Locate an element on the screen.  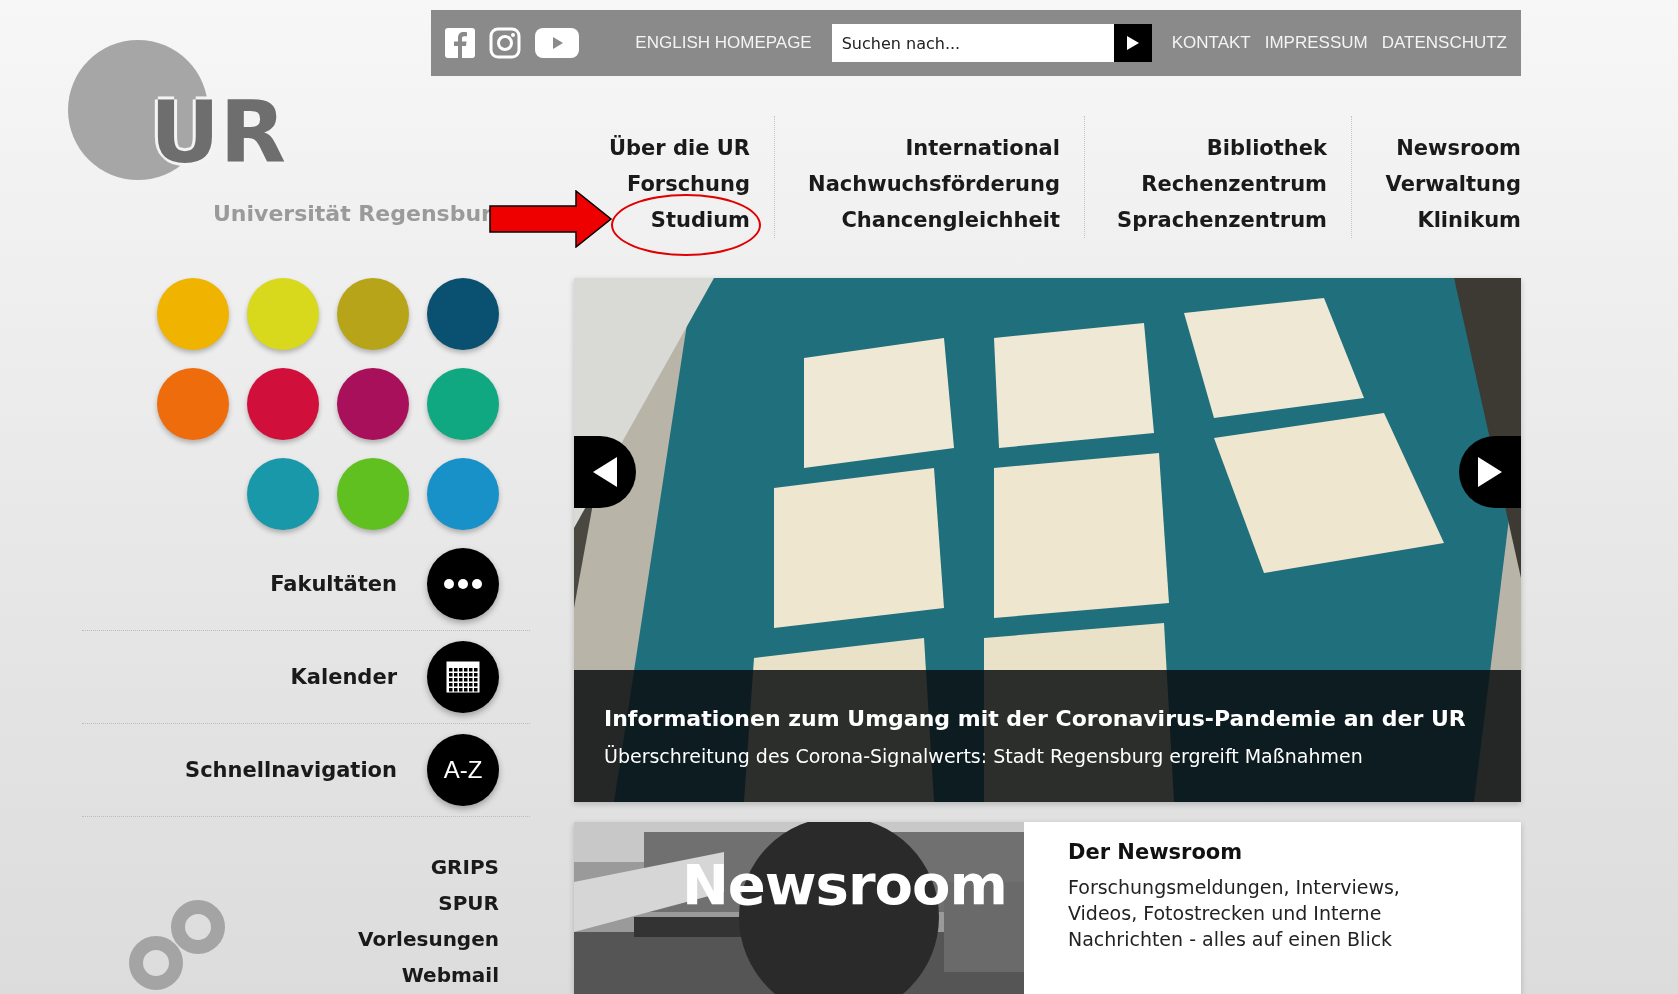
more-icon is located at coordinates (463, 584).